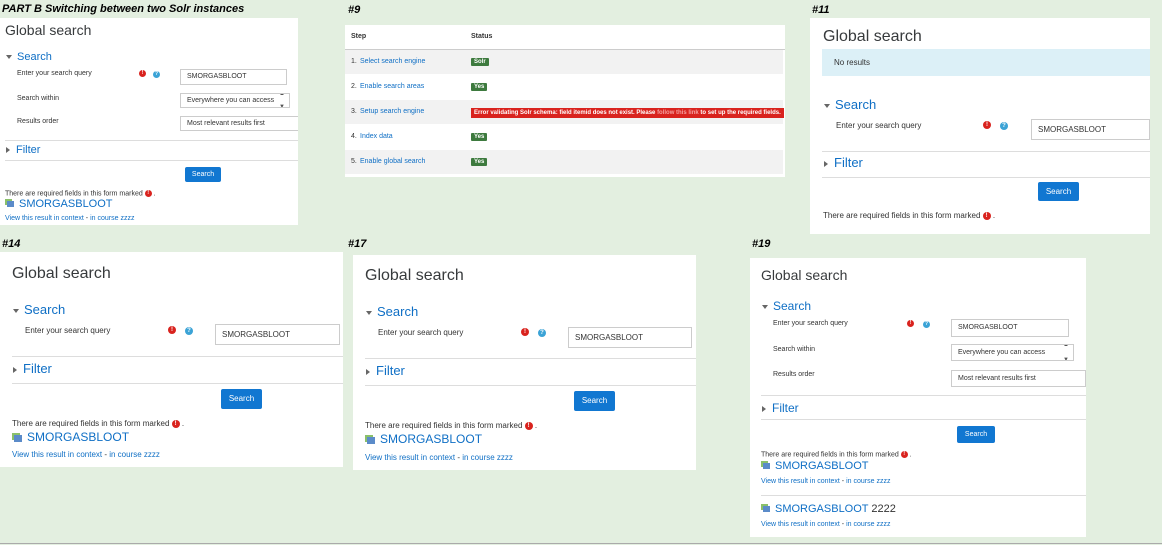 The image size is (1162, 545). Describe the element at coordinates (376, 136) in the screenshot. I see `step-link: Index data` at that location.